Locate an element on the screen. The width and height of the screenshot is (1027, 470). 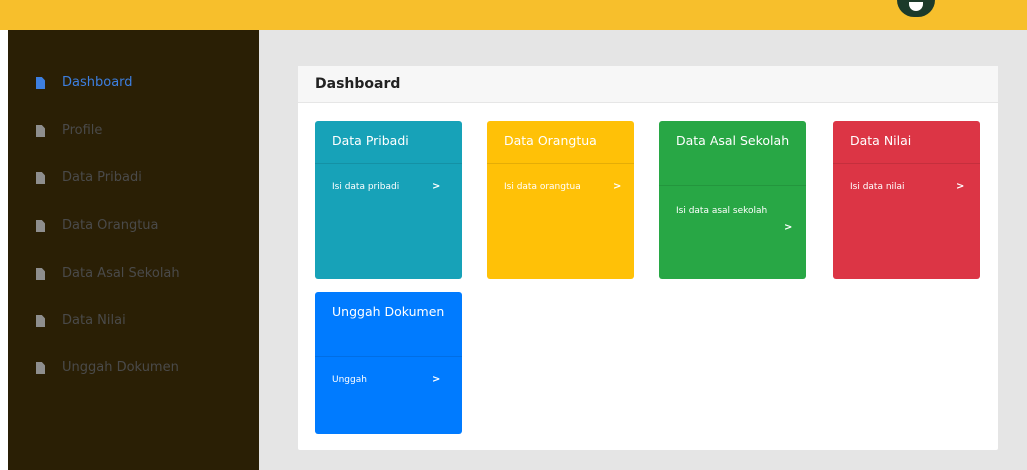
sidebar-item-label: Data Pribadi is located at coordinates (102, 177).